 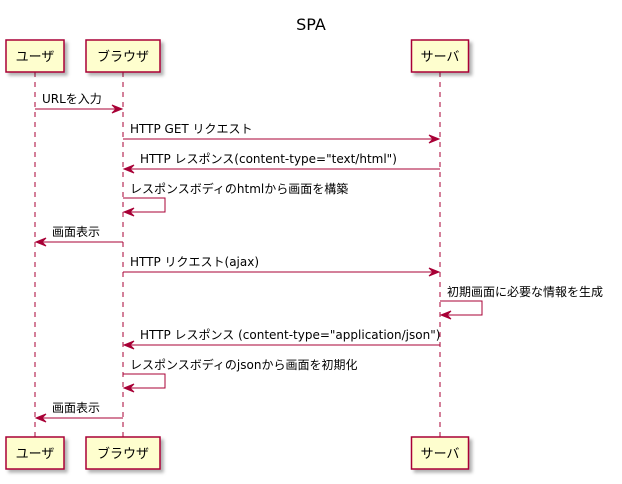 What do you see at coordinates (194, 262) in the screenshot?
I see `message-label: HTTP リクエスト(ajax)` at bounding box center [194, 262].